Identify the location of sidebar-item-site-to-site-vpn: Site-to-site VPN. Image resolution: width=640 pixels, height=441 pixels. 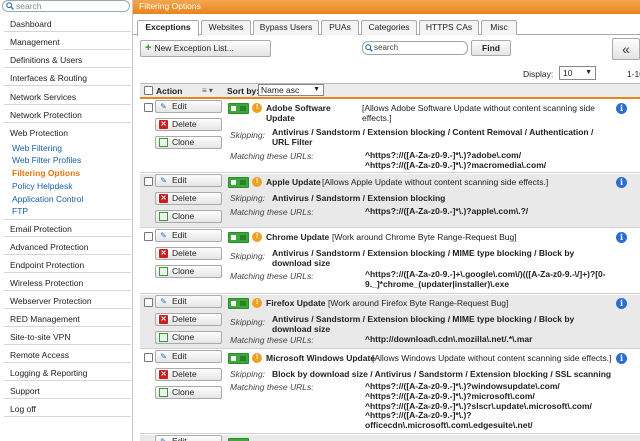
(67, 337).